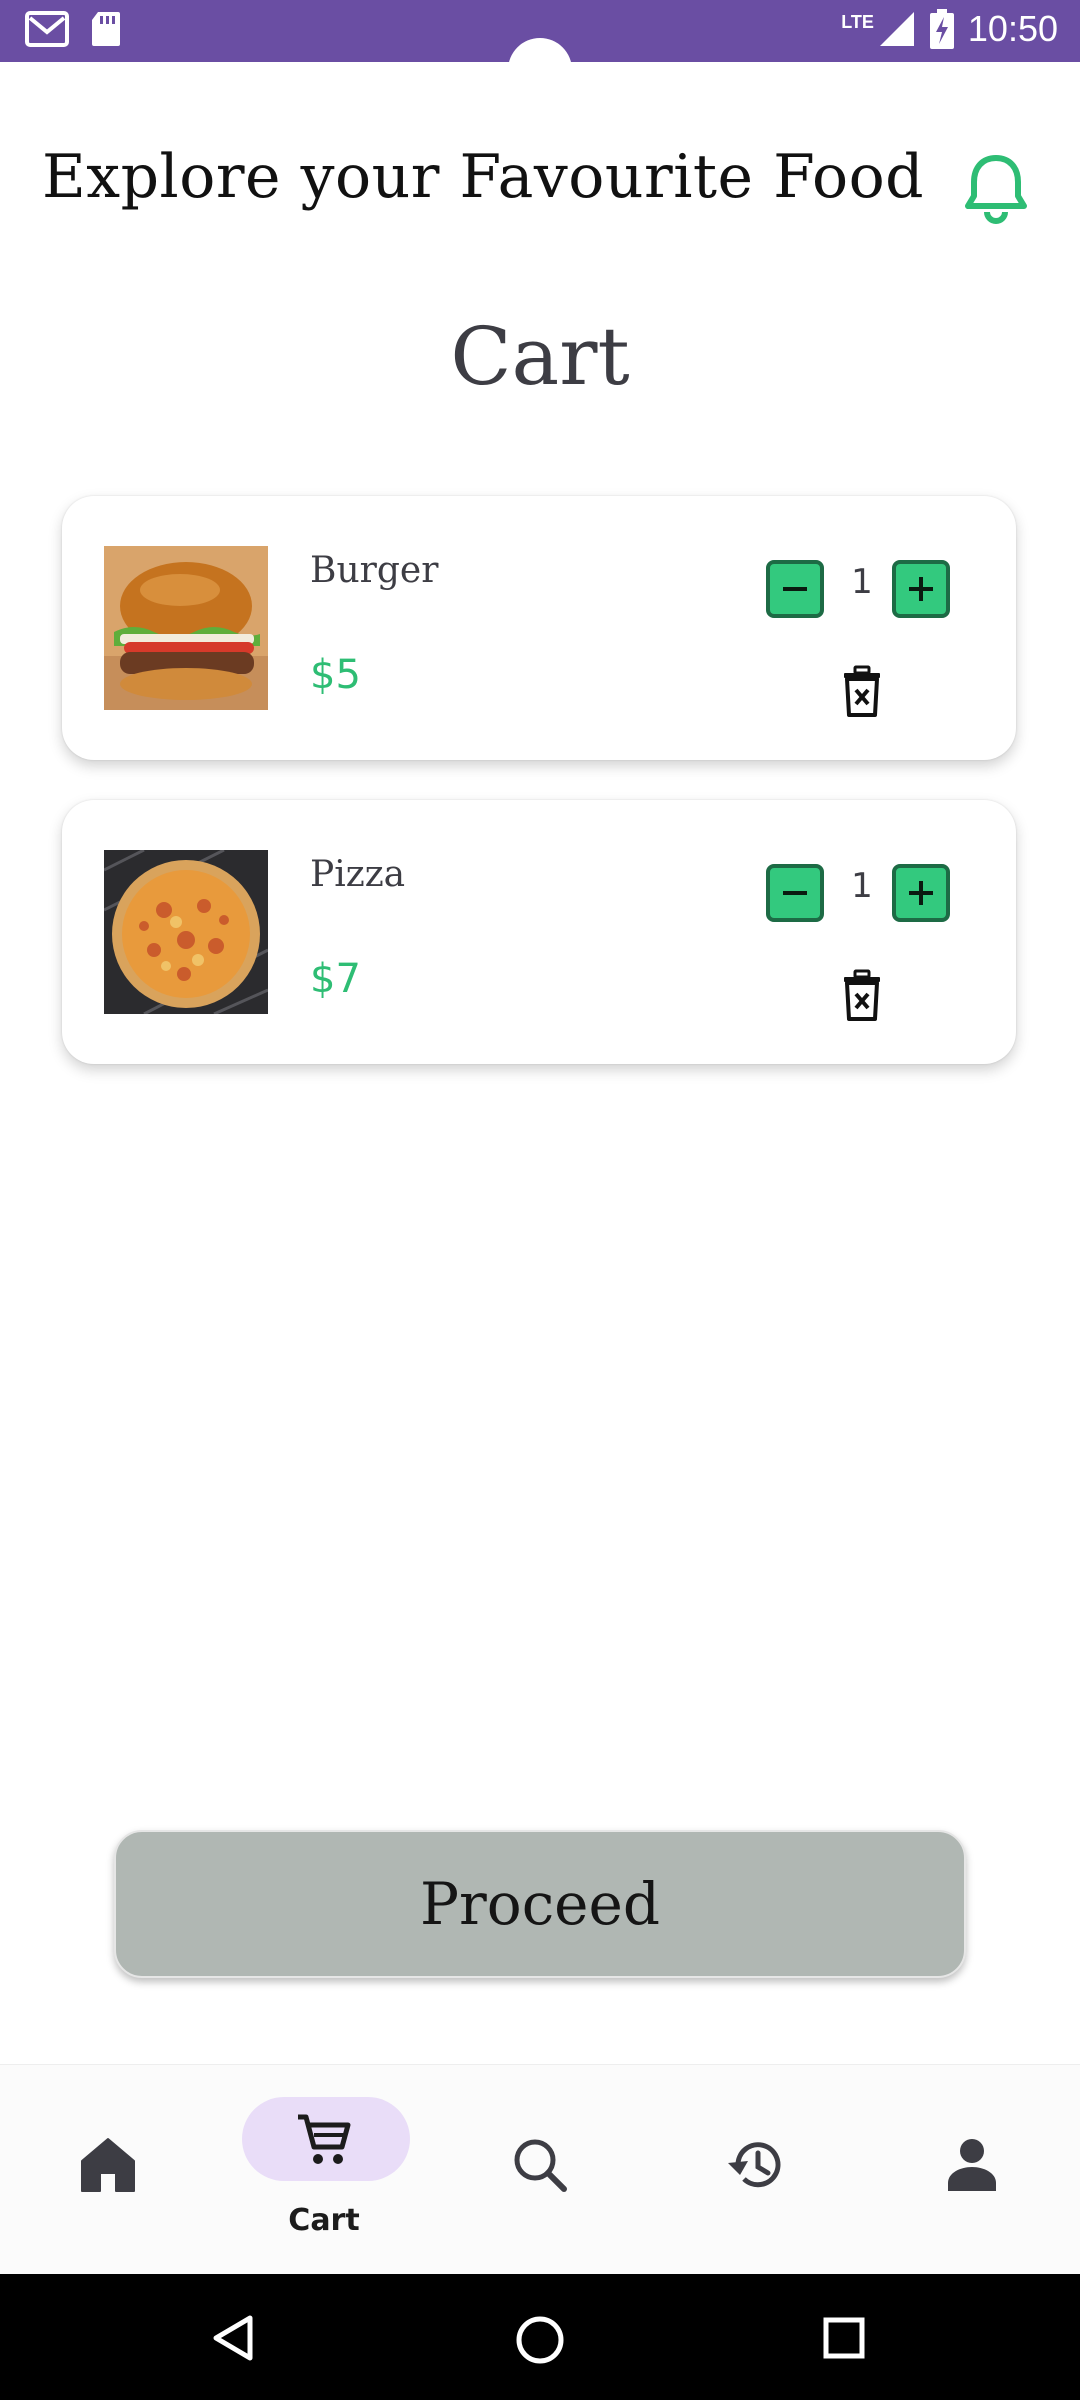 The image size is (1080, 2400). Describe the element at coordinates (483, 177) in the screenshot. I see `app-title: Explore your Favourite Food` at that location.